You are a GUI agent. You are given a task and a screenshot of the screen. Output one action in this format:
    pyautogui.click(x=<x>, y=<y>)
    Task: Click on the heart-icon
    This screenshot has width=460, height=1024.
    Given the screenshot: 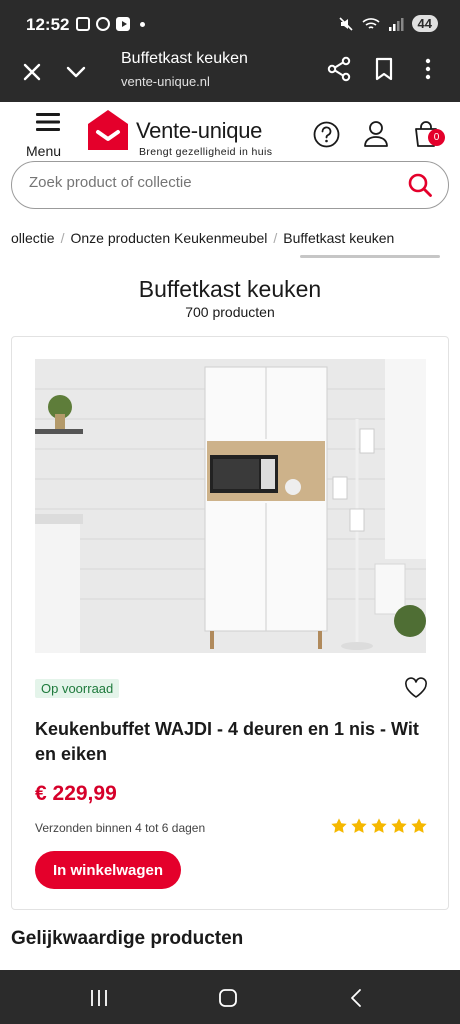 What is the action you would take?
    pyautogui.click(x=416, y=688)
    